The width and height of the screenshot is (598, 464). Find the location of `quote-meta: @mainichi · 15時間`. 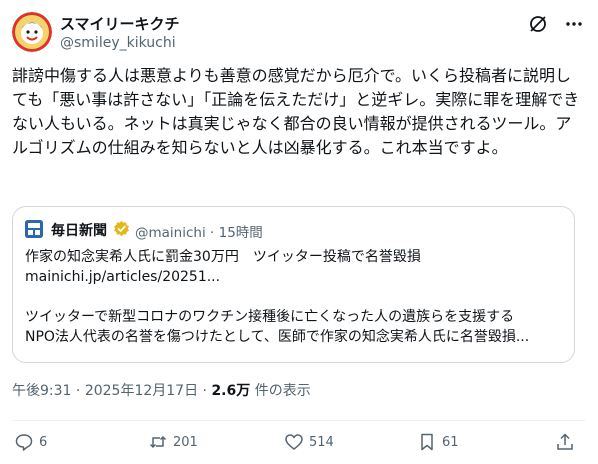

quote-meta: @mainichi · 15時間 is located at coordinates (199, 231).